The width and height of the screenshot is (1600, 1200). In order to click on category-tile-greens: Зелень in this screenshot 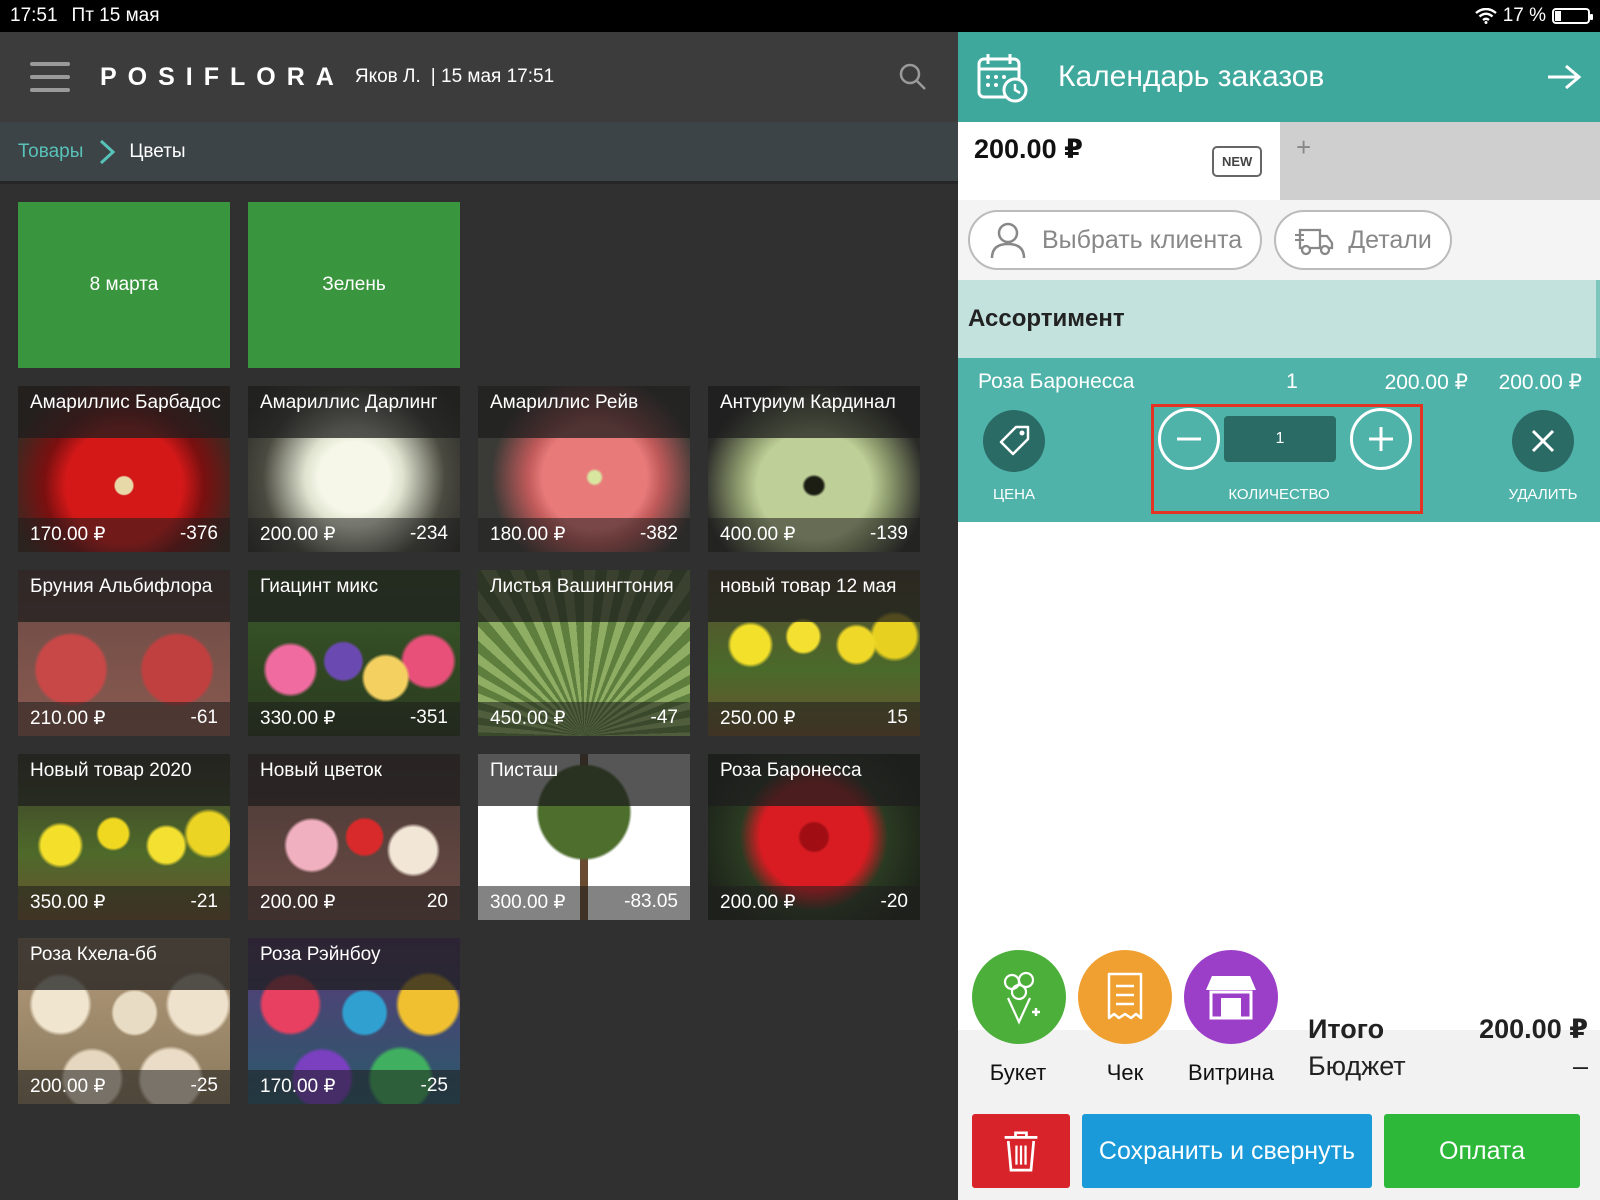, I will do `click(354, 285)`.